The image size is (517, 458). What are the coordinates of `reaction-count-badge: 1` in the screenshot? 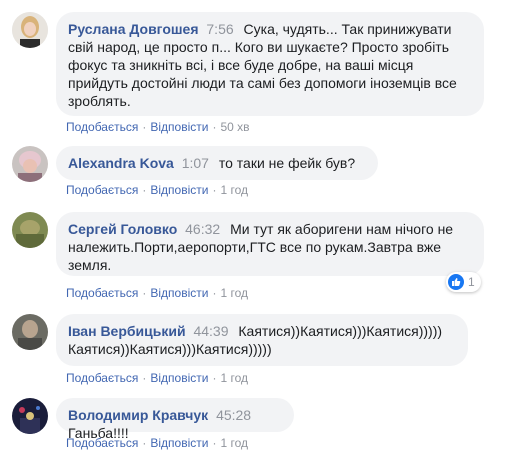 It's located at (463, 282).